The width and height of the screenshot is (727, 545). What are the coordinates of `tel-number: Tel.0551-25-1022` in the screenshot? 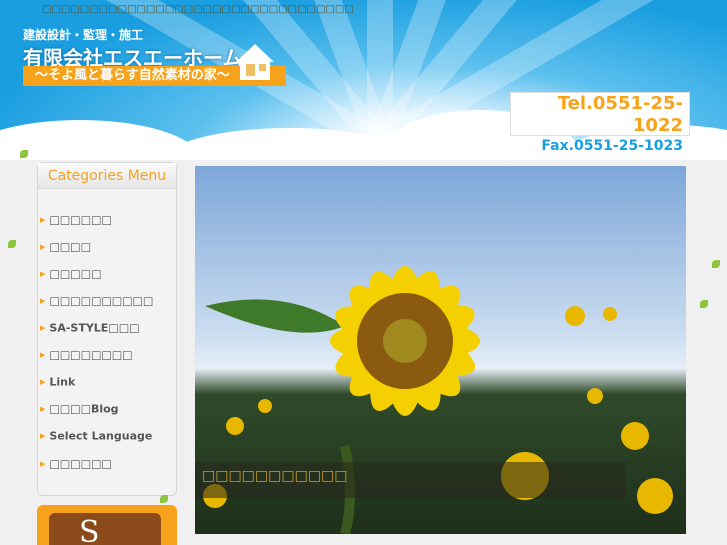 It's located at (620, 114).